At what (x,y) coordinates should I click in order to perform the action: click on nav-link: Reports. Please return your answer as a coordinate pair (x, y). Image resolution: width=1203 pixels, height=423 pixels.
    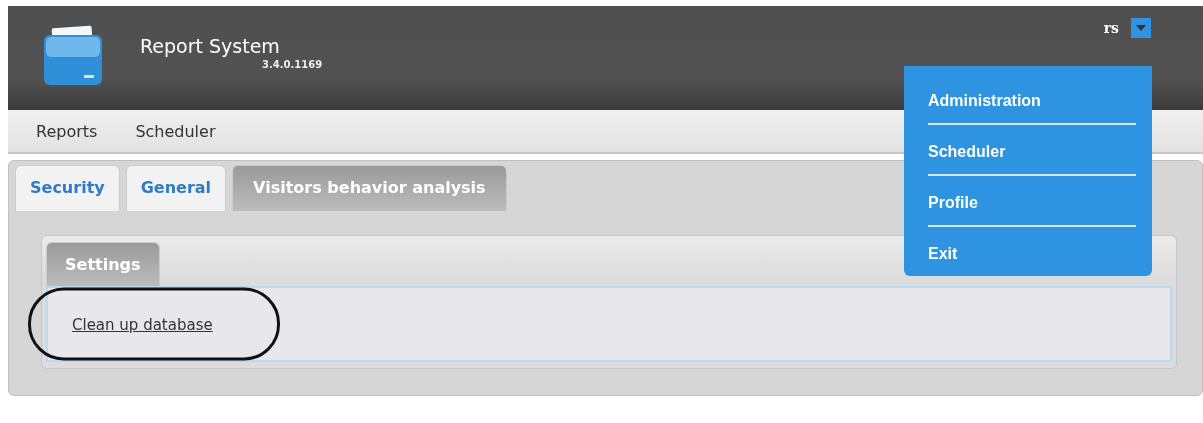
    Looking at the image, I should click on (67, 131).